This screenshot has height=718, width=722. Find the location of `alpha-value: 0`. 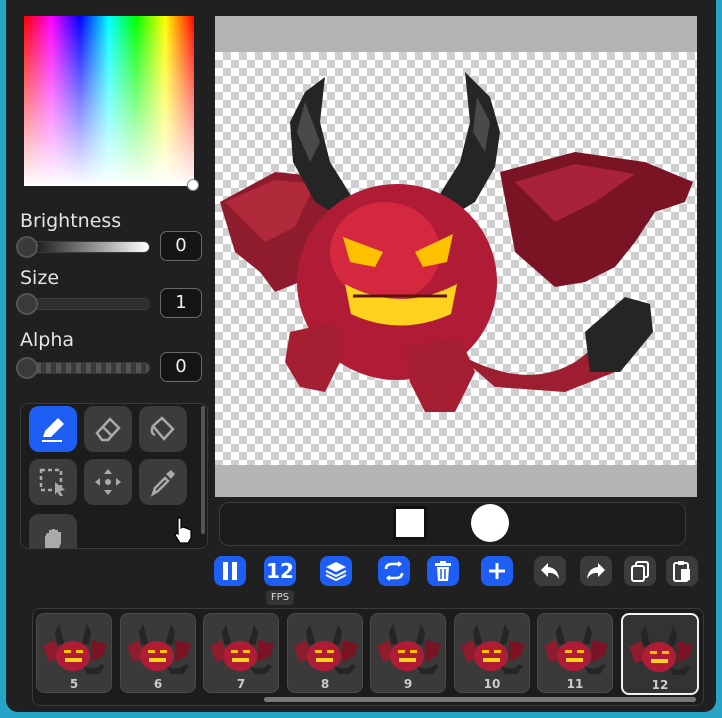

alpha-value: 0 is located at coordinates (181, 367).